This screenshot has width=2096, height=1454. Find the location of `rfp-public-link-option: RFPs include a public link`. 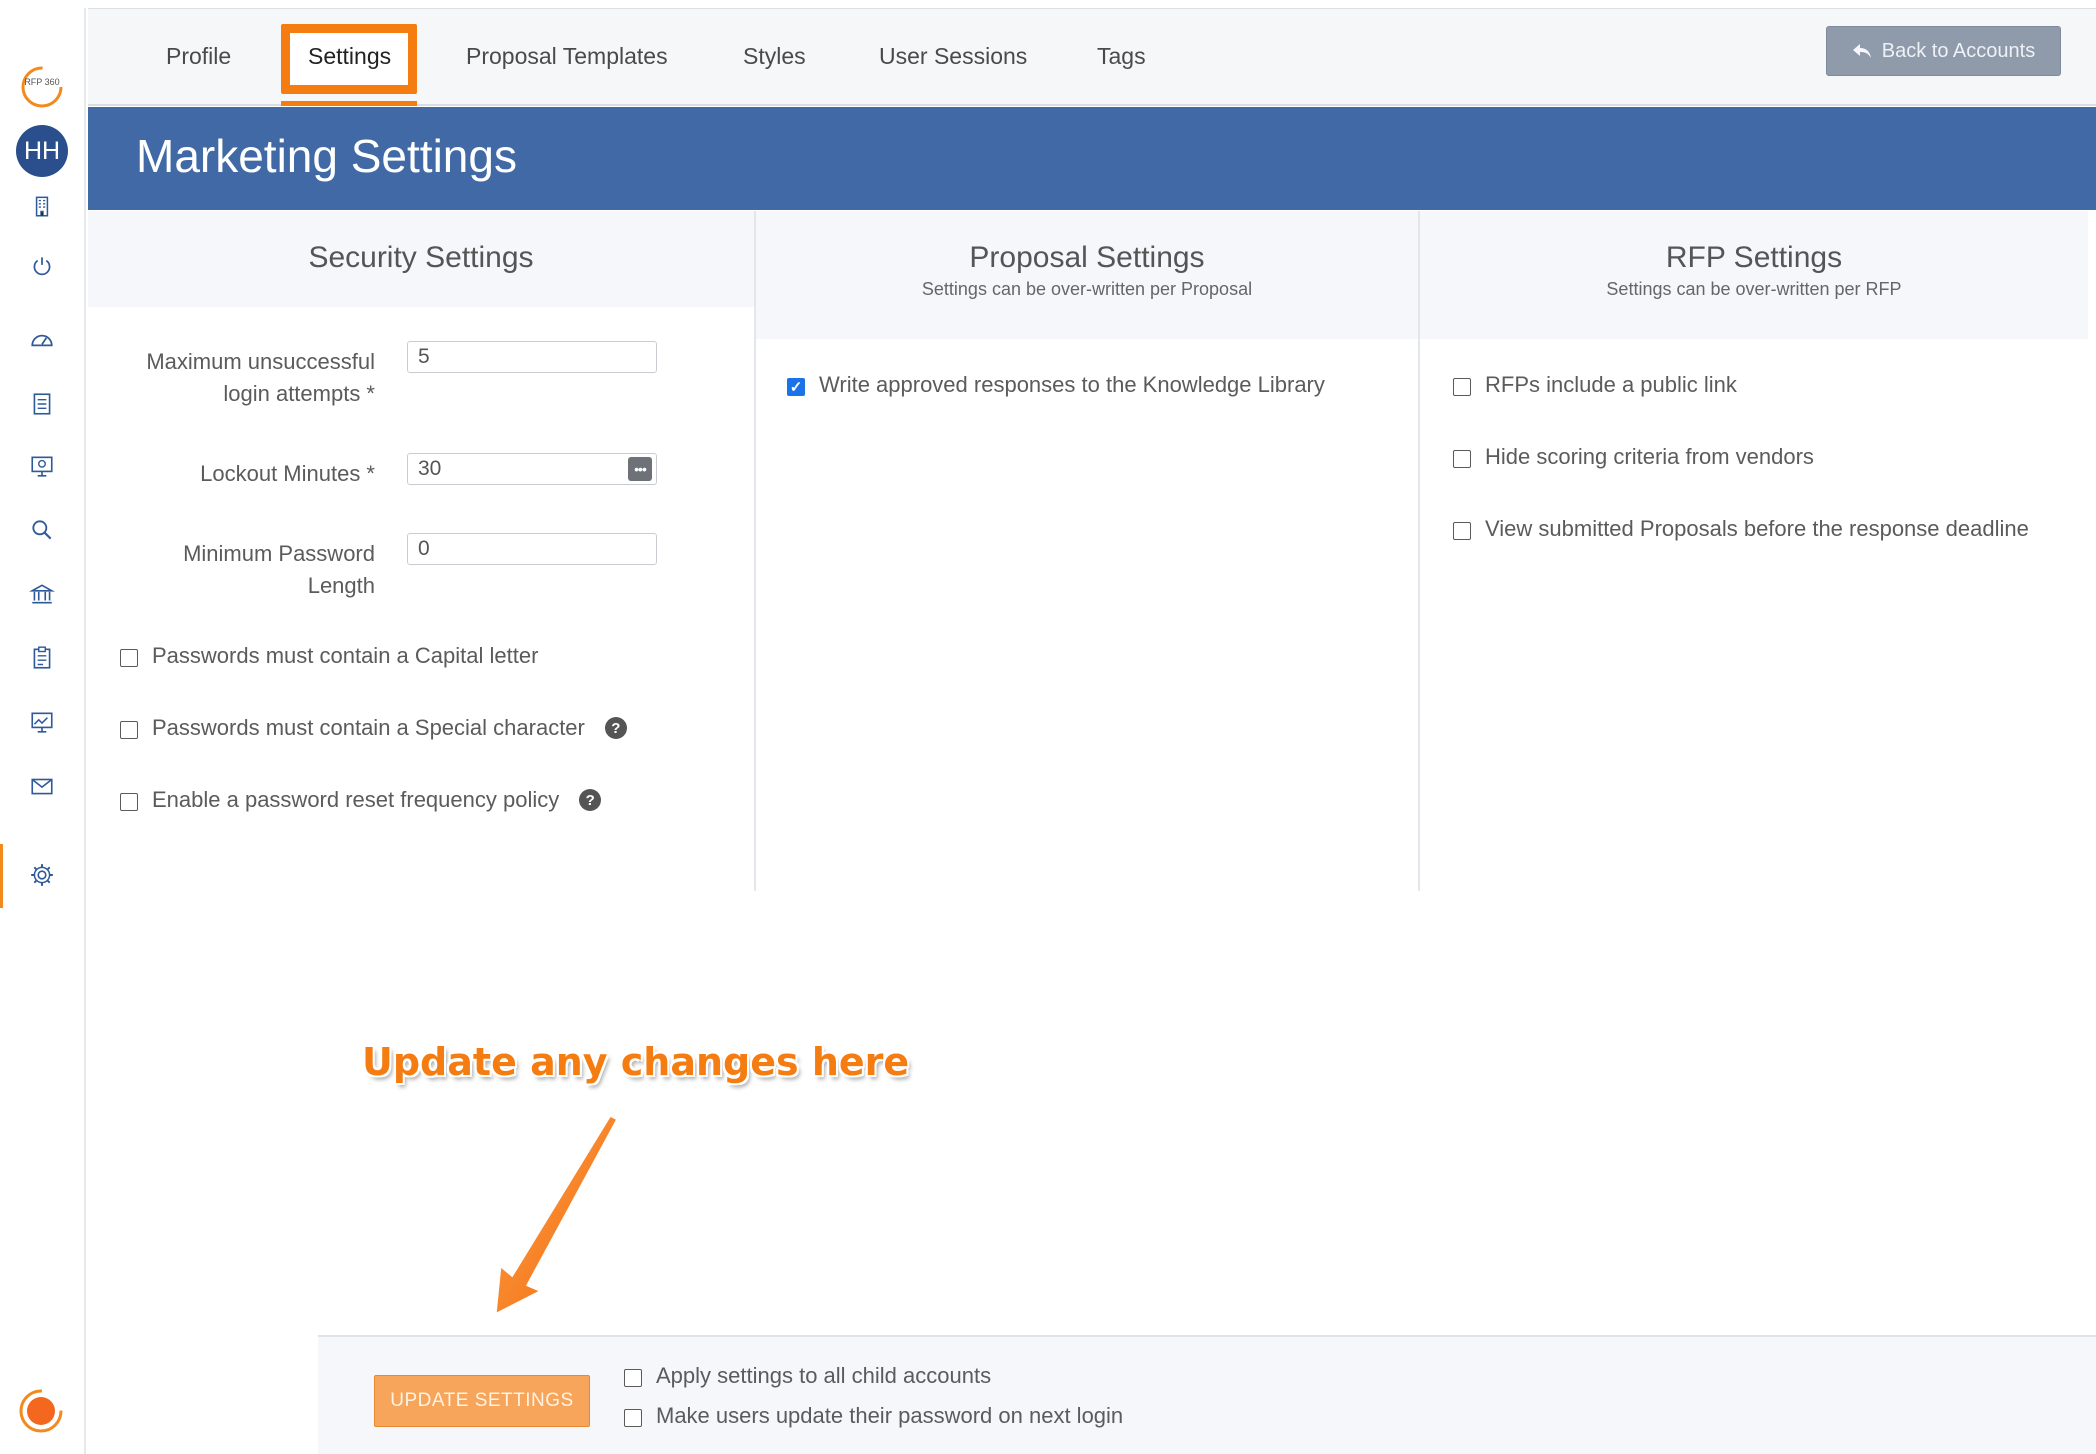

rfp-public-link-option: RFPs include a public link is located at coordinates (1595, 385).